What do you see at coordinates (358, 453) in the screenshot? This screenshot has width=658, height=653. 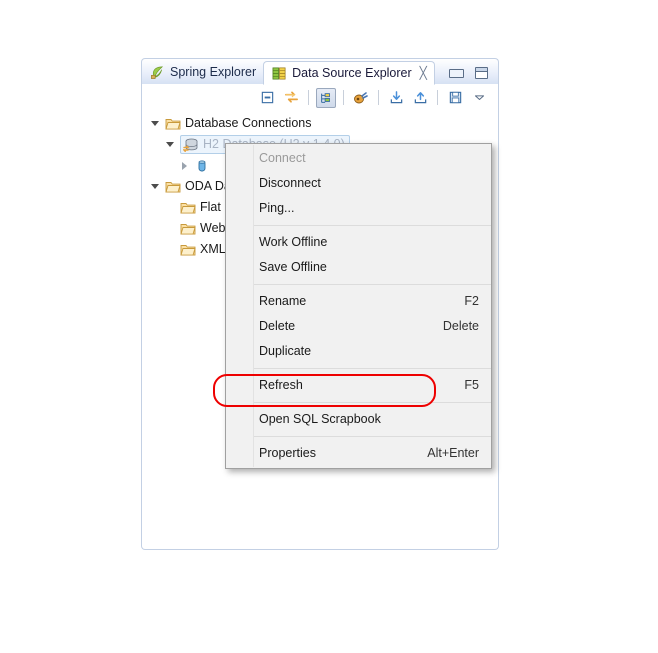 I see `menu-item-properties: Properties Alt+Enter` at bounding box center [358, 453].